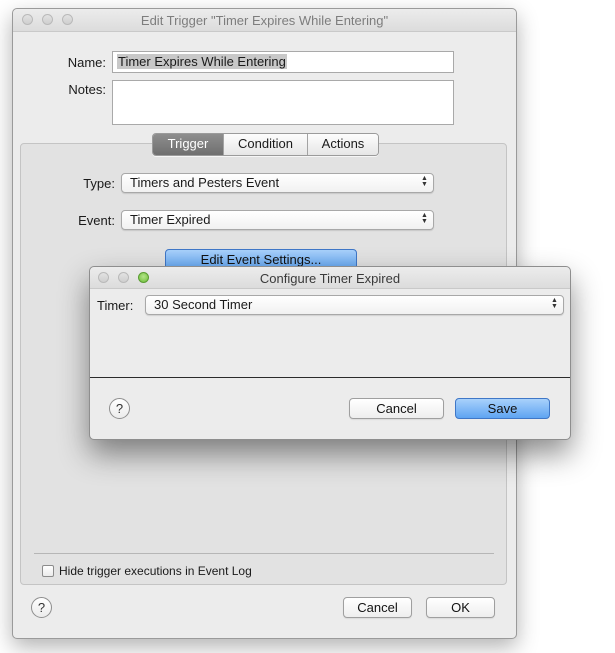  I want to click on tab-trigger: Trigger, so click(188, 144).